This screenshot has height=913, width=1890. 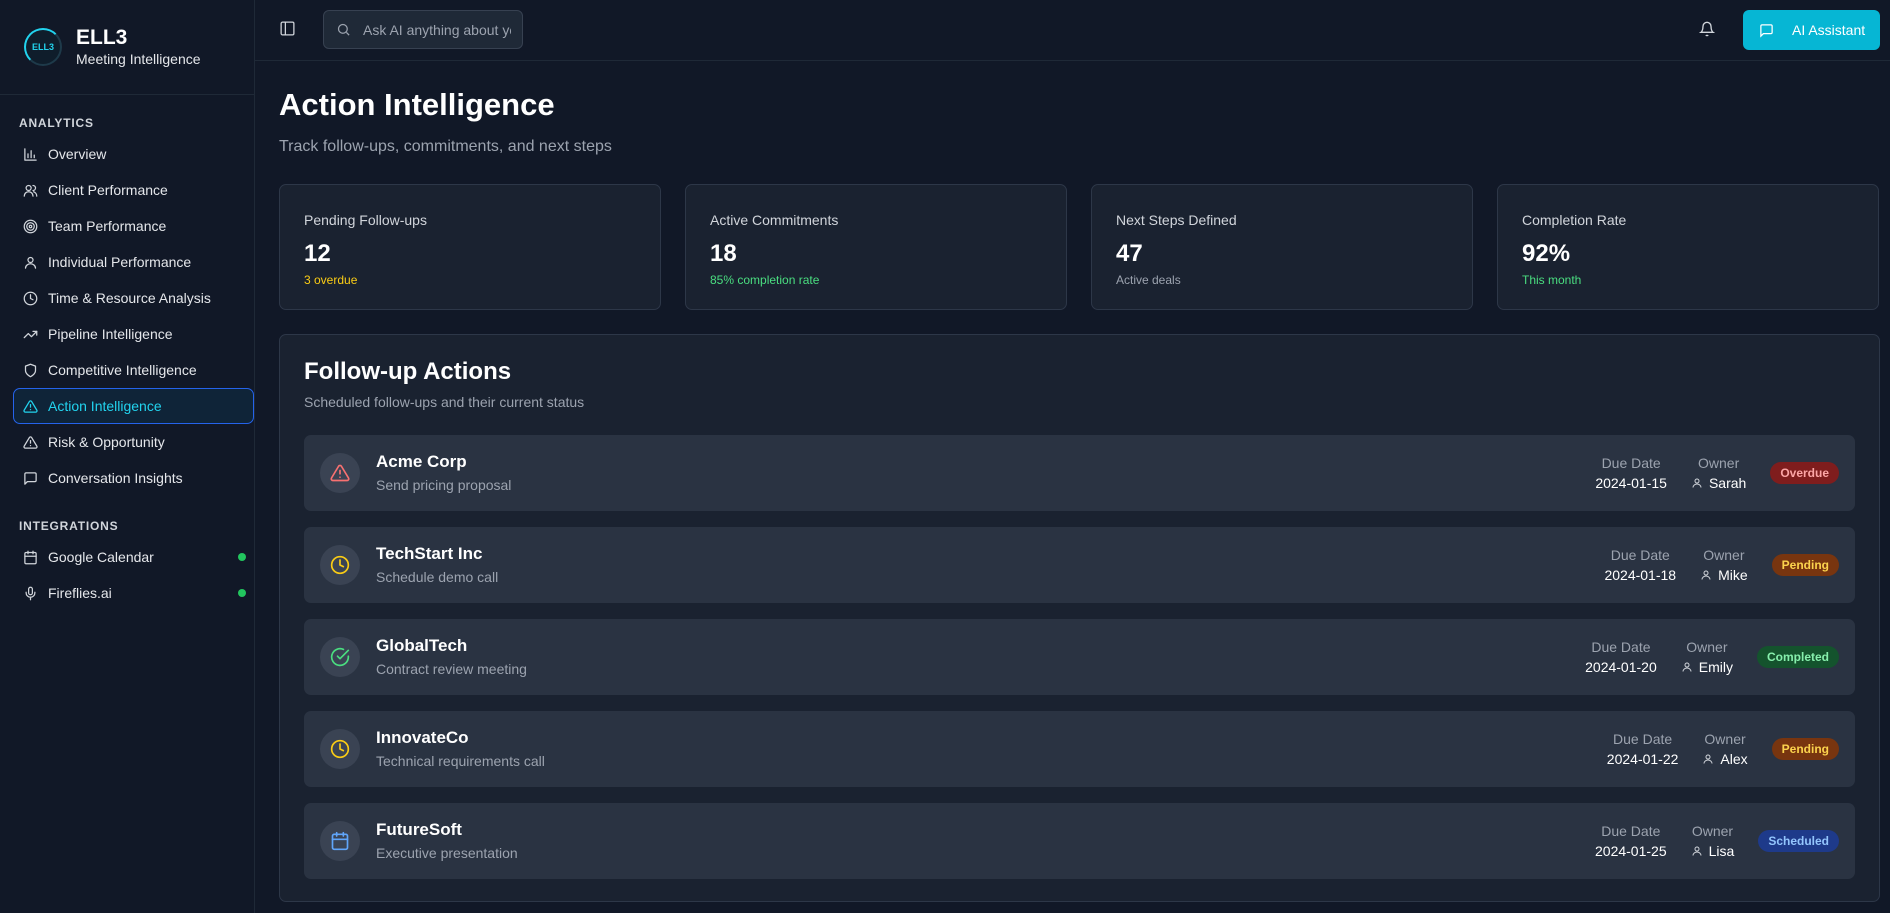 What do you see at coordinates (1176, 220) in the screenshot?
I see `stat-label: Next Steps Defined` at bounding box center [1176, 220].